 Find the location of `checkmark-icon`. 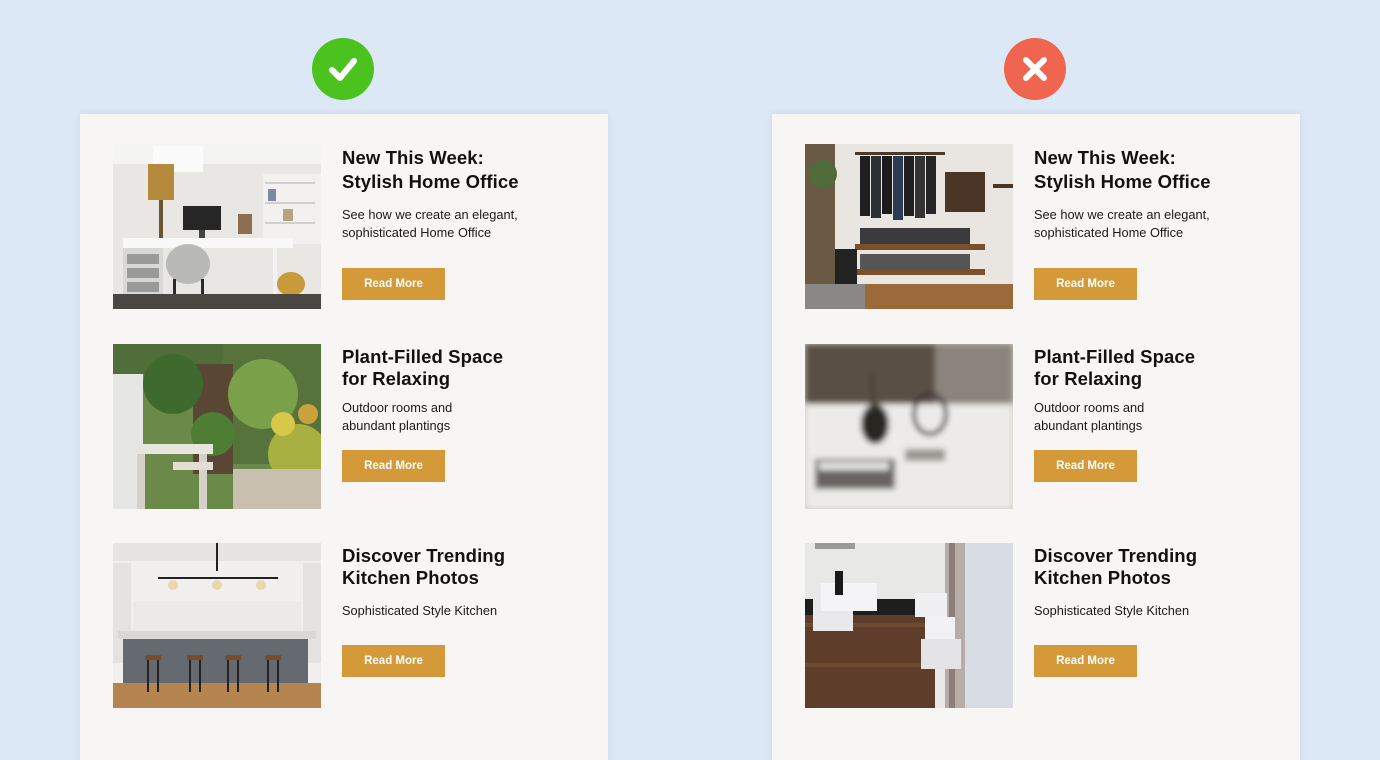

checkmark-icon is located at coordinates (343, 69).